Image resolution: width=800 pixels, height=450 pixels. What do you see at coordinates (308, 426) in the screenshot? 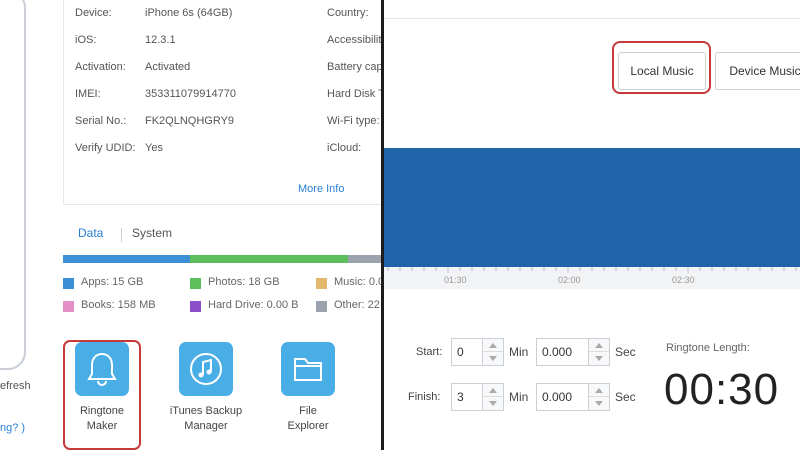
I see `tool-label-line2: Explorer` at bounding box center [308, 426].